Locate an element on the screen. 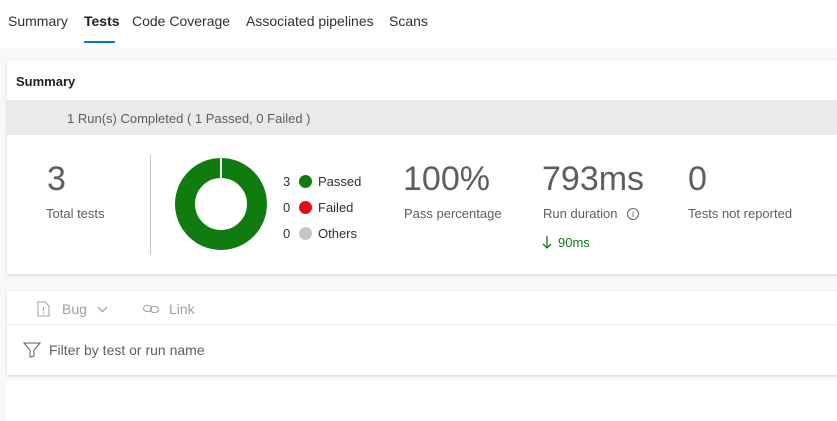  legend-others-count: 0 is located at coordinates (287, 233).